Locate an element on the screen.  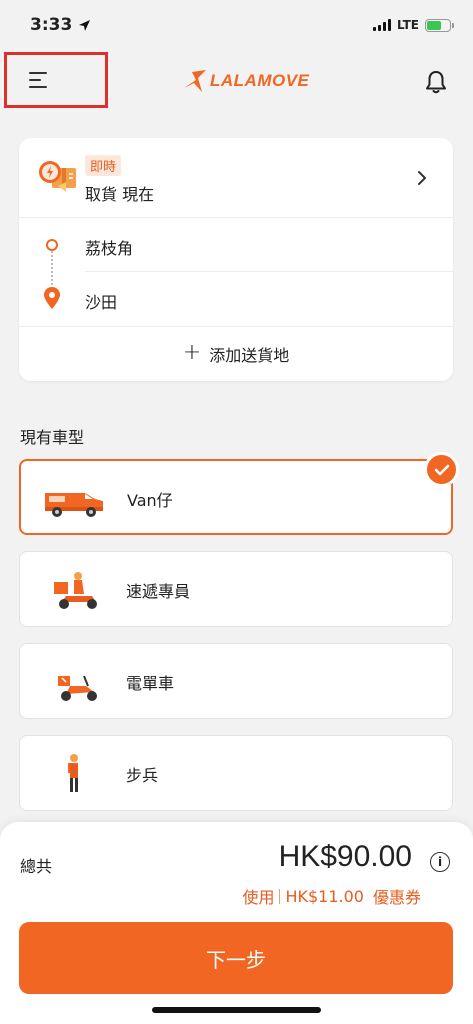
vehicle-section-title: 現有車型 is located at coordinates (52, 437).